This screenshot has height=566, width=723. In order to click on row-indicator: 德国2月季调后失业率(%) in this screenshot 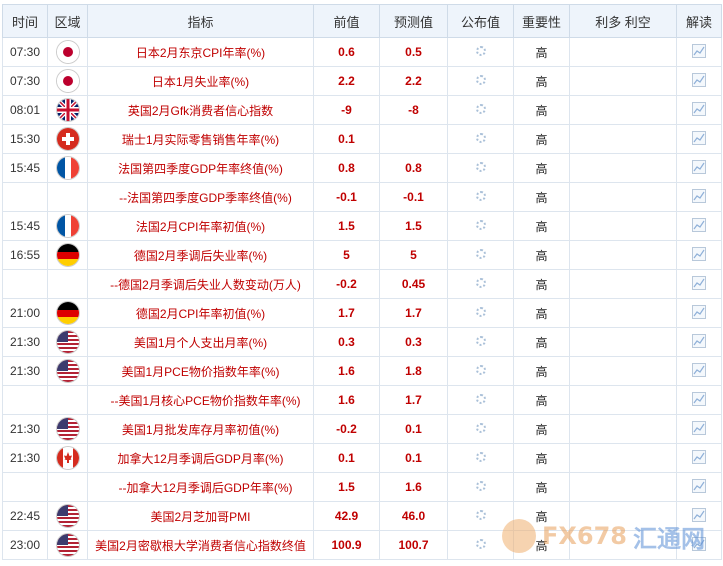, I will do `click(200, 255)`.